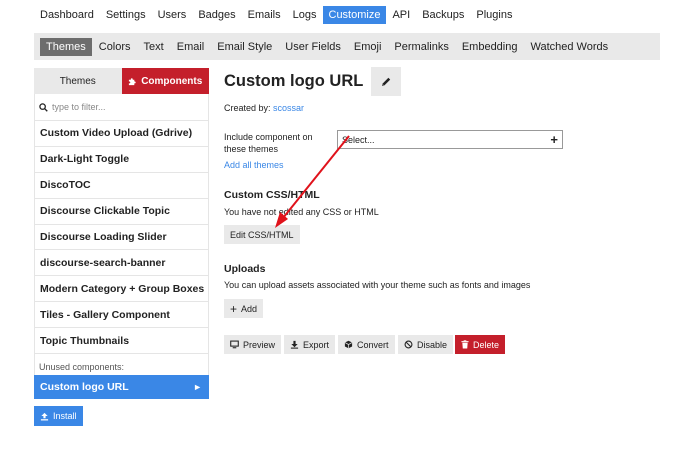 The width and height of the screenshot is (690, 461). What do you see at coordinates (421, 47) in the screenshot?
I see `subnav-permalinks: Permalinks` at bounding box center [421, 47].